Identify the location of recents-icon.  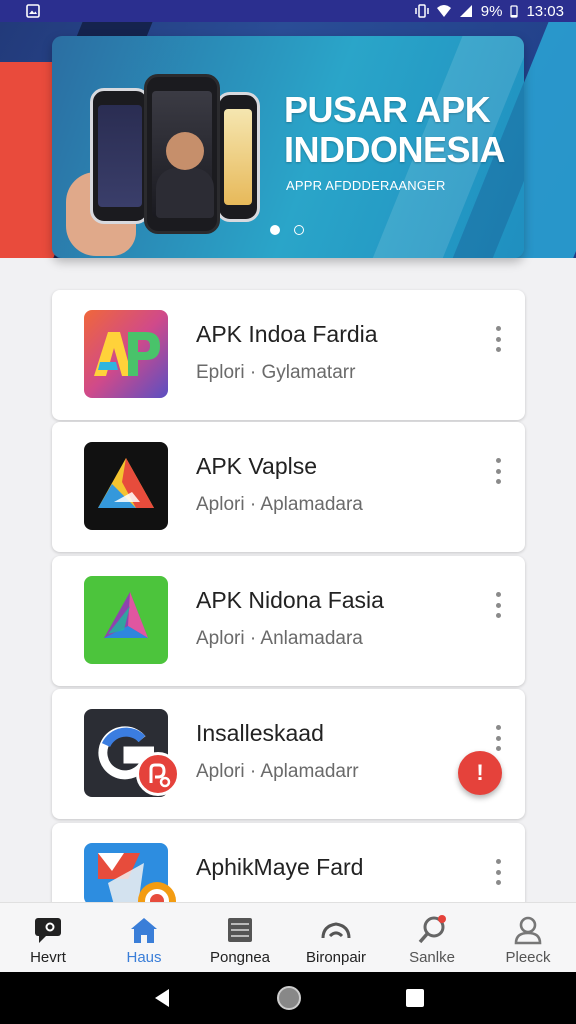
(415, 998).